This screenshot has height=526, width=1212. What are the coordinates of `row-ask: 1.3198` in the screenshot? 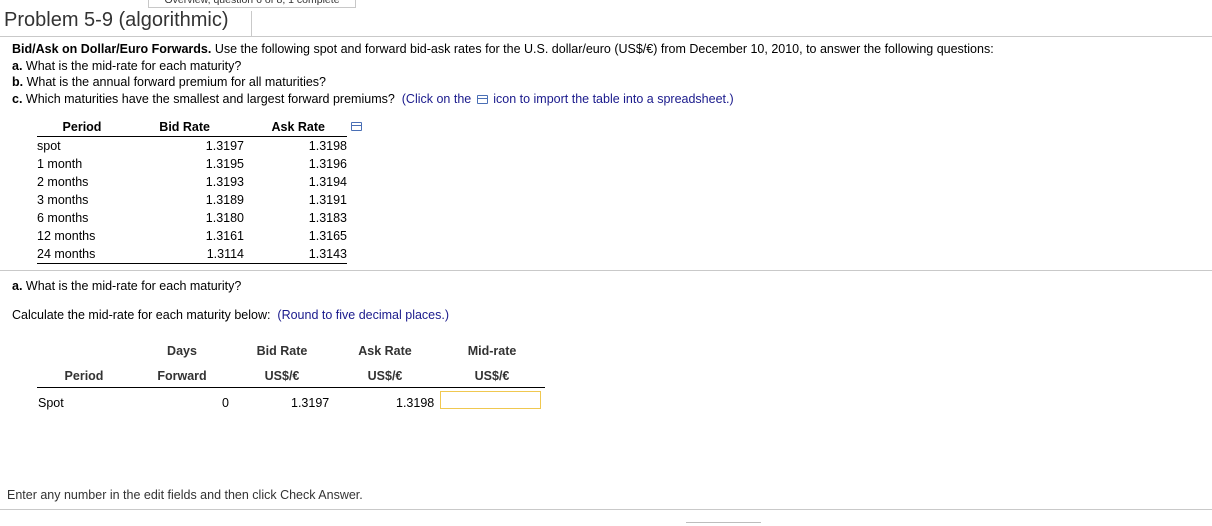 It's located at (415, 403).